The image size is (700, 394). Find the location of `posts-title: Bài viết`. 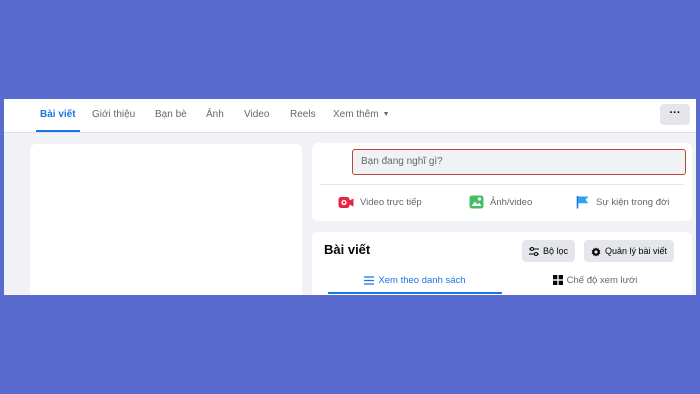

posts-title: Bài viết is located at coordinates (347, 249).